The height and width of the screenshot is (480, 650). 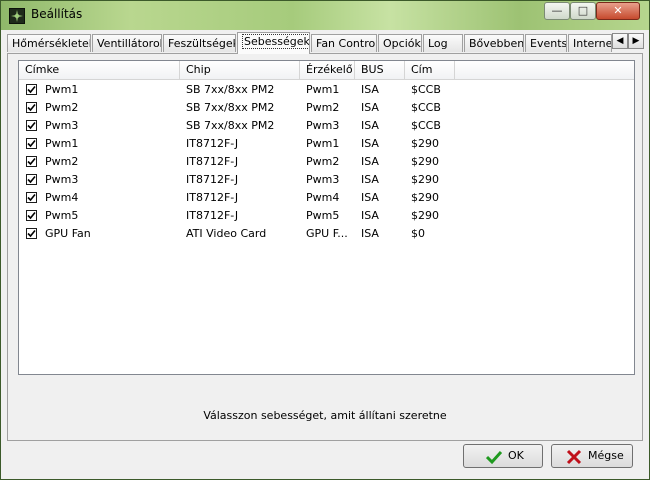 What do you see at coordinates (618, 11) in the screenshot?
I see `close-icon: ✕` at bounding box center [618, 11].